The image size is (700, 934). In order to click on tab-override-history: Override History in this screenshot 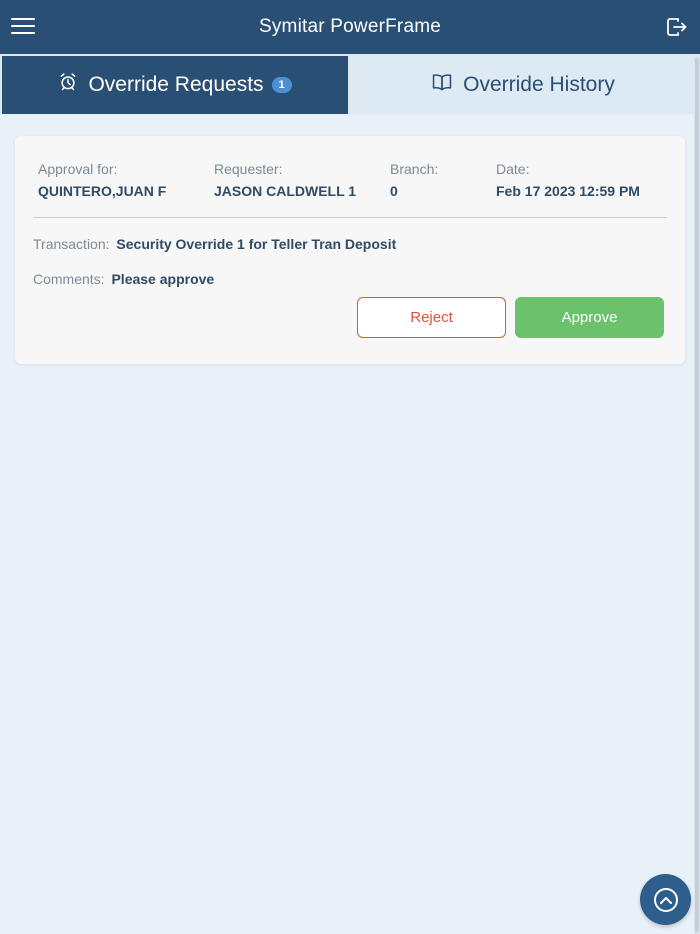, I will do `click(523, 85)`.